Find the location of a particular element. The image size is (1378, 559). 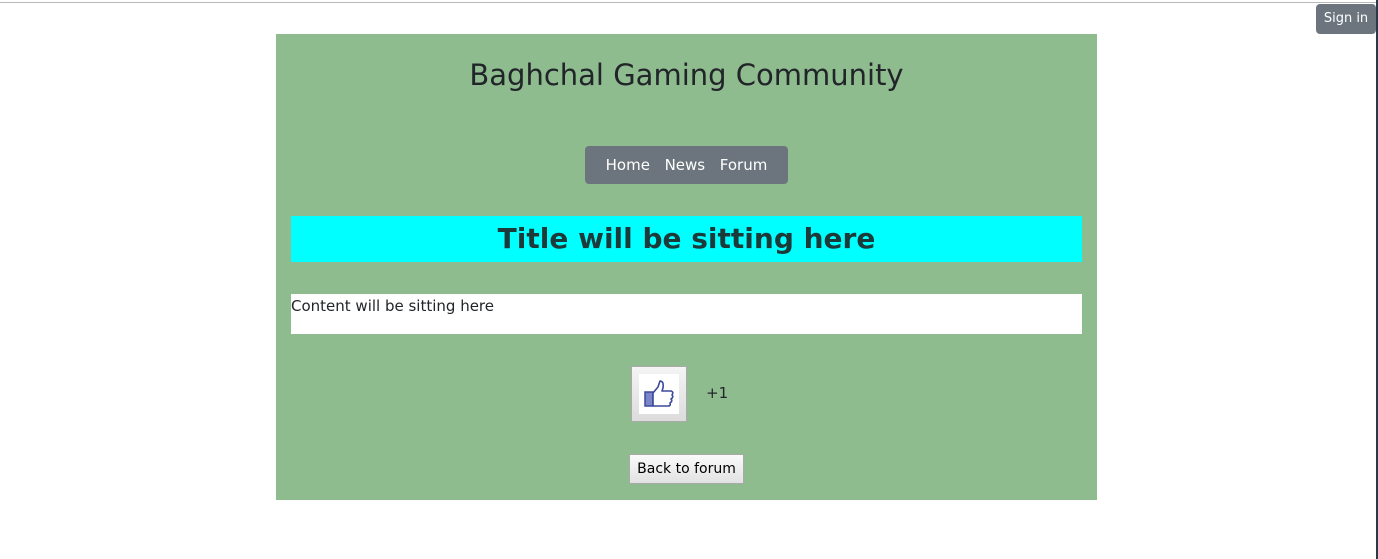

main-nav: Home News Forum is located at coordinates (686, 165).